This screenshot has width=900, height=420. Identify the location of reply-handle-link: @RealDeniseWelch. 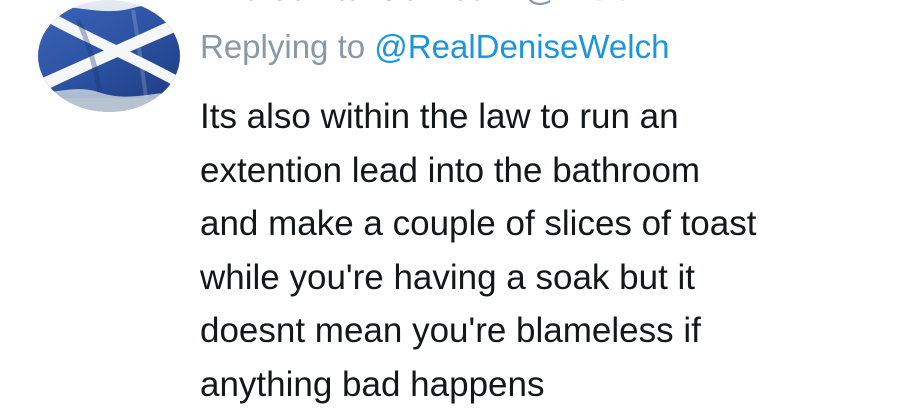
(521, 46).